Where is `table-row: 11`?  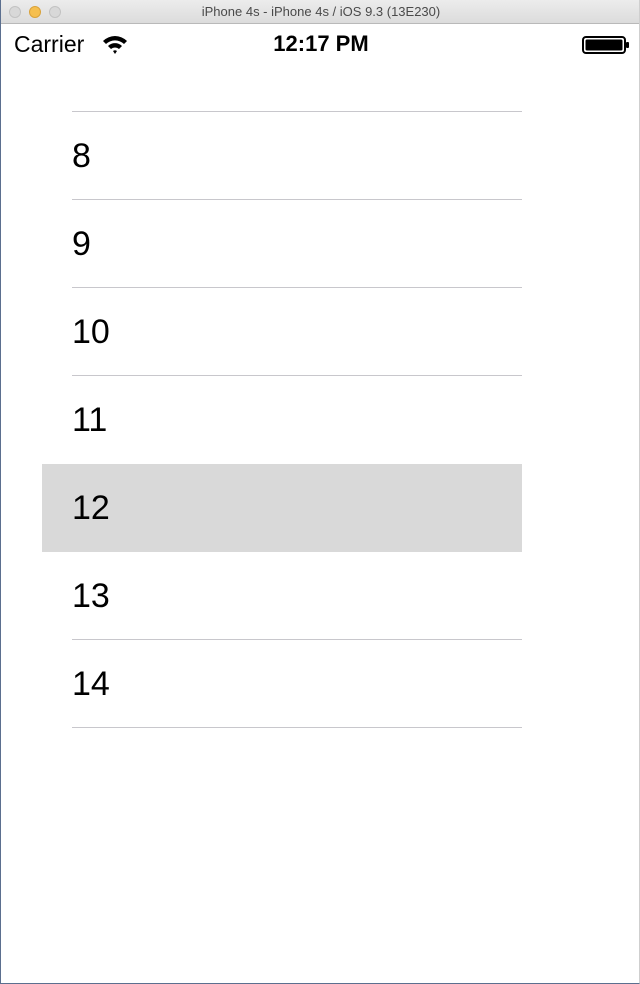 table-row: 11 is located at coordinates (282, 420).